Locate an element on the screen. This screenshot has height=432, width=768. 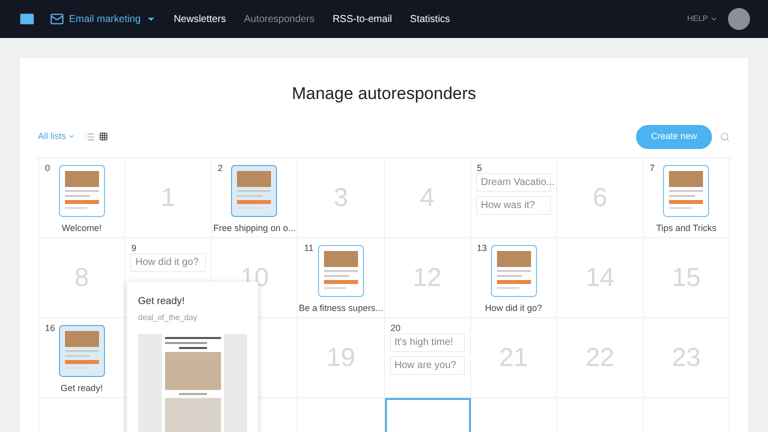
nav-link: Newsletters is located at coordinates (200, 19).